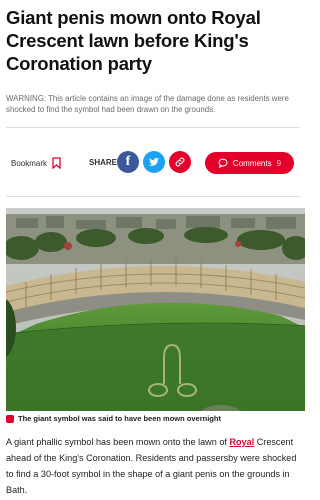 The height and width of the screenshot is (500, 320). I want to click on twitter-share-button, so click(154, 162).